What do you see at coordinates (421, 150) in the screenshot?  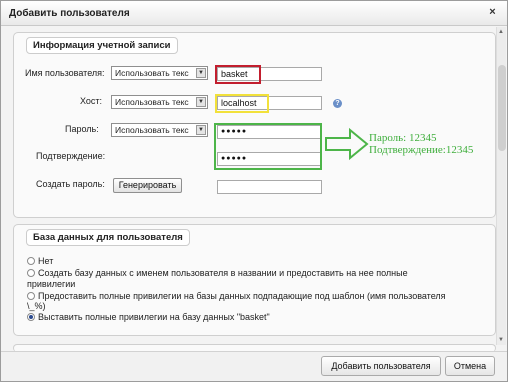 I see `annotation-line2: Подтверждение:12345` at bounding box center [421, 150].